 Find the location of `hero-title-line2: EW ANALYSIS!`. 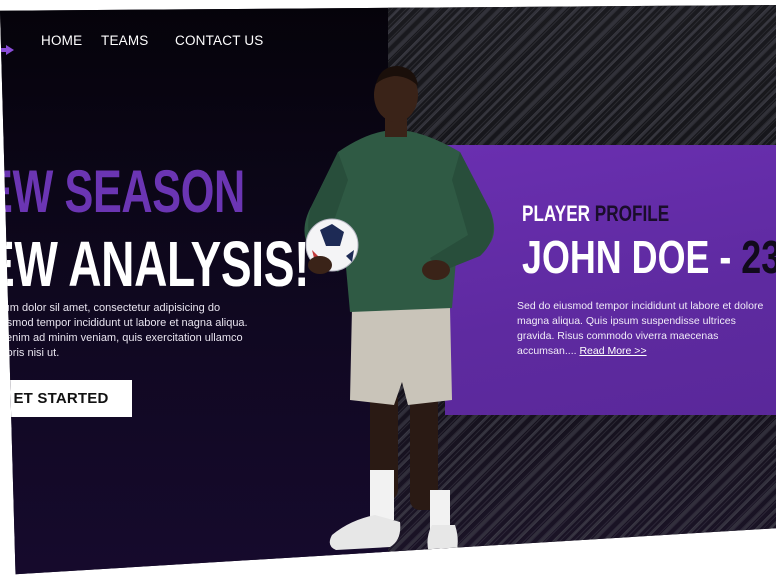

hero-title-line2: EW ANALYSIS! is located at coordinates (155, 264).